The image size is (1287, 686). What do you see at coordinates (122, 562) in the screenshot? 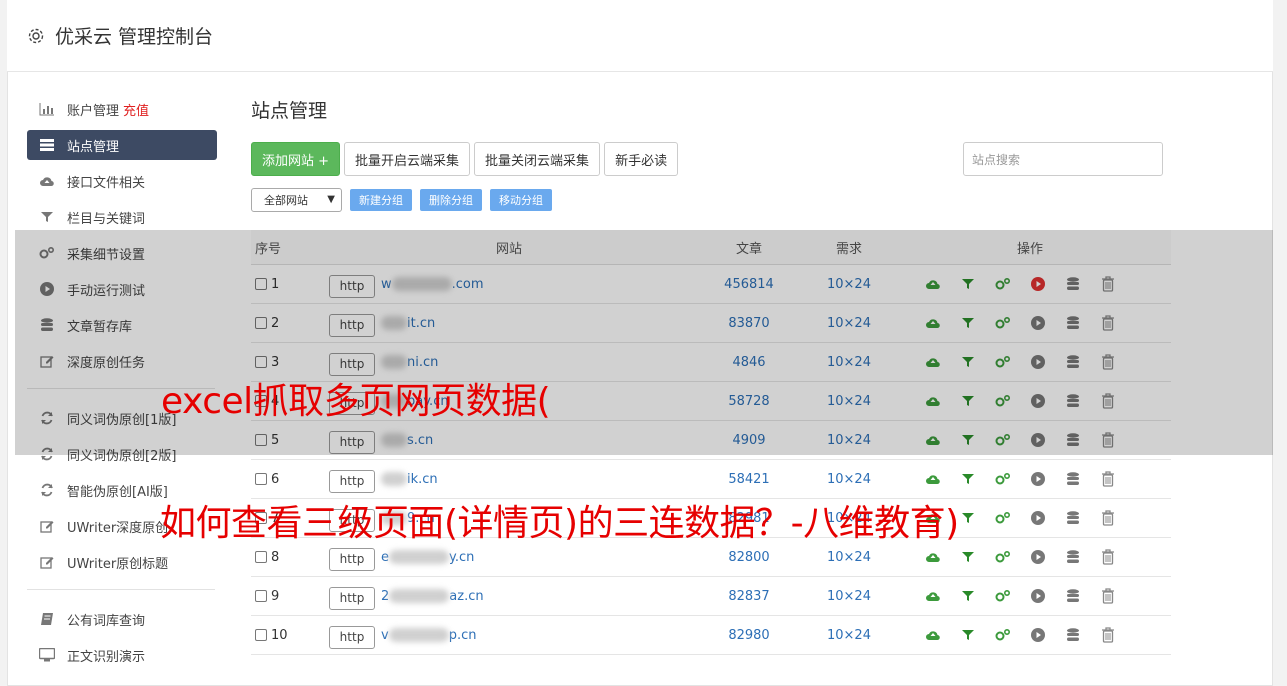
I see `sidebar-item-uwriter-title: UWriter原创标题` at bounding box center [122, 562].